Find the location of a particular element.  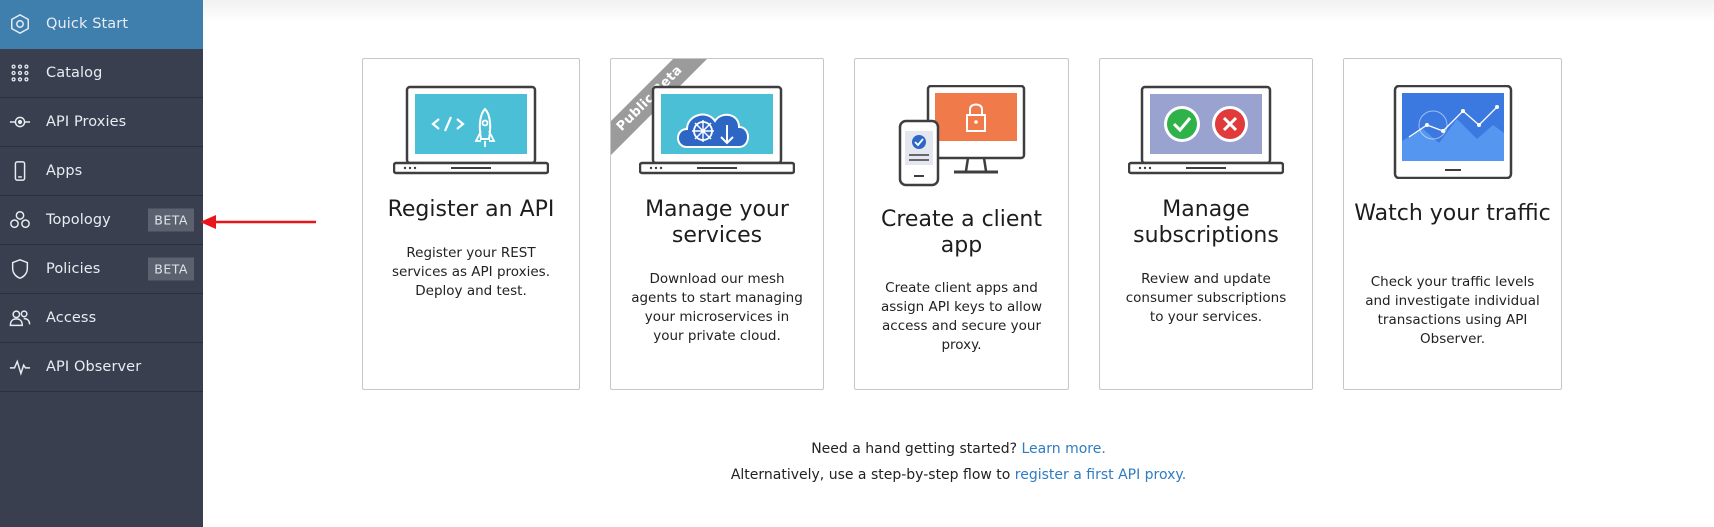

main-top-shadow is located at coordinates (958, 11).